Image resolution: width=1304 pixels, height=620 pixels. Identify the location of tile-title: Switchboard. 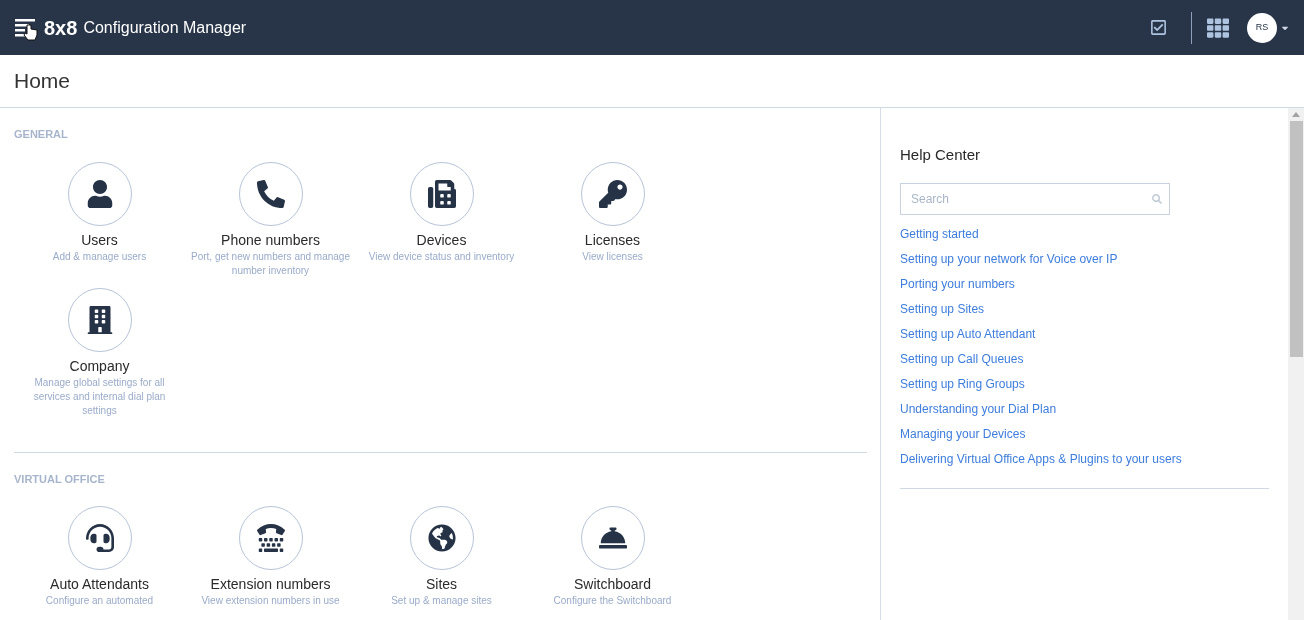
(612, 584).